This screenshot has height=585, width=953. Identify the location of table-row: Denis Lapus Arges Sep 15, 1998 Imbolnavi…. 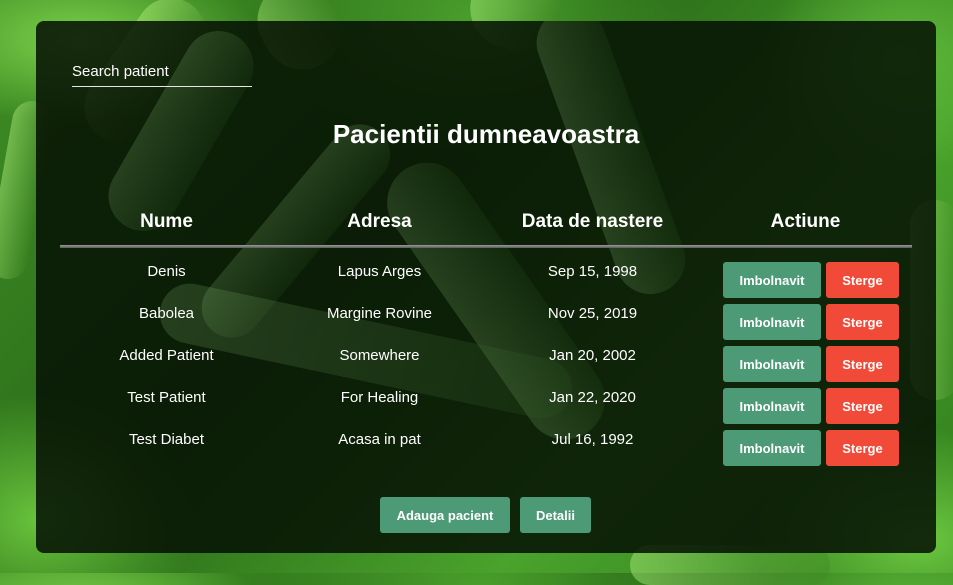
(486, 283).